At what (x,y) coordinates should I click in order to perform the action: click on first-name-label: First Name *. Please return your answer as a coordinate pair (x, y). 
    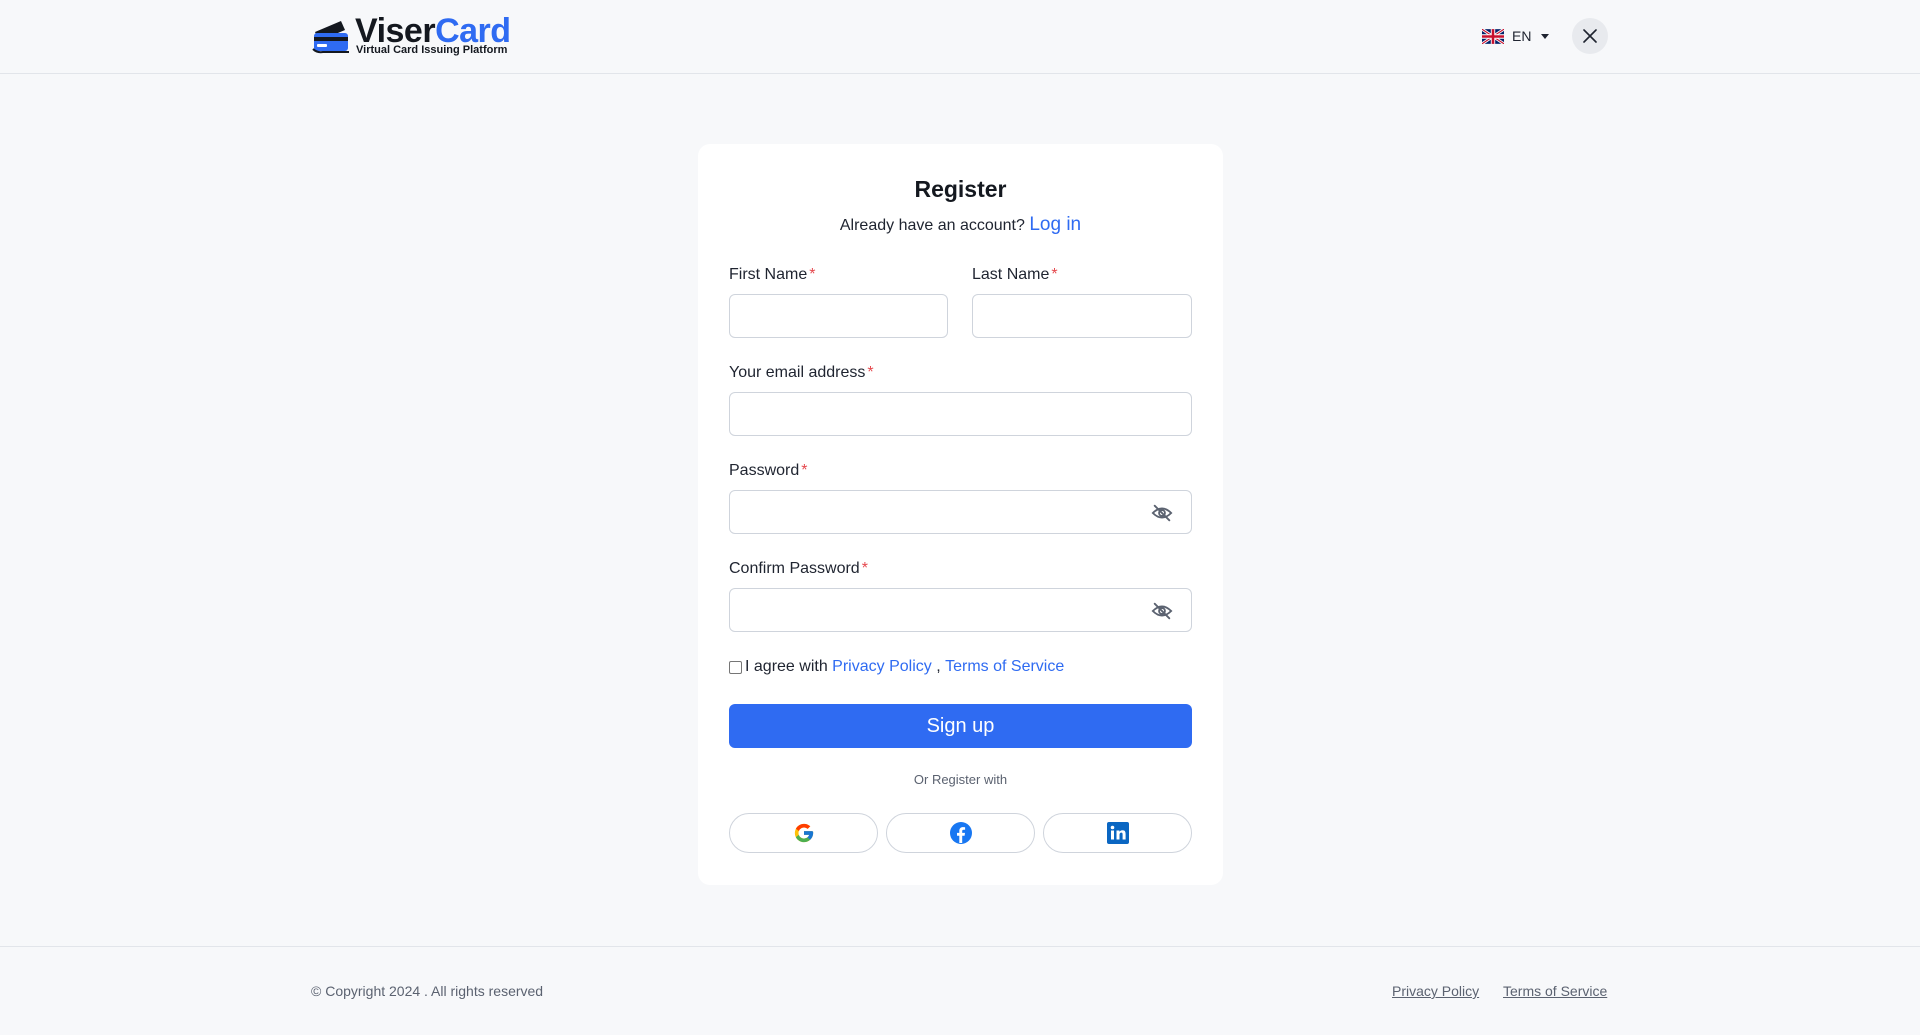
    Looking at the image, I should click on (772, 275).